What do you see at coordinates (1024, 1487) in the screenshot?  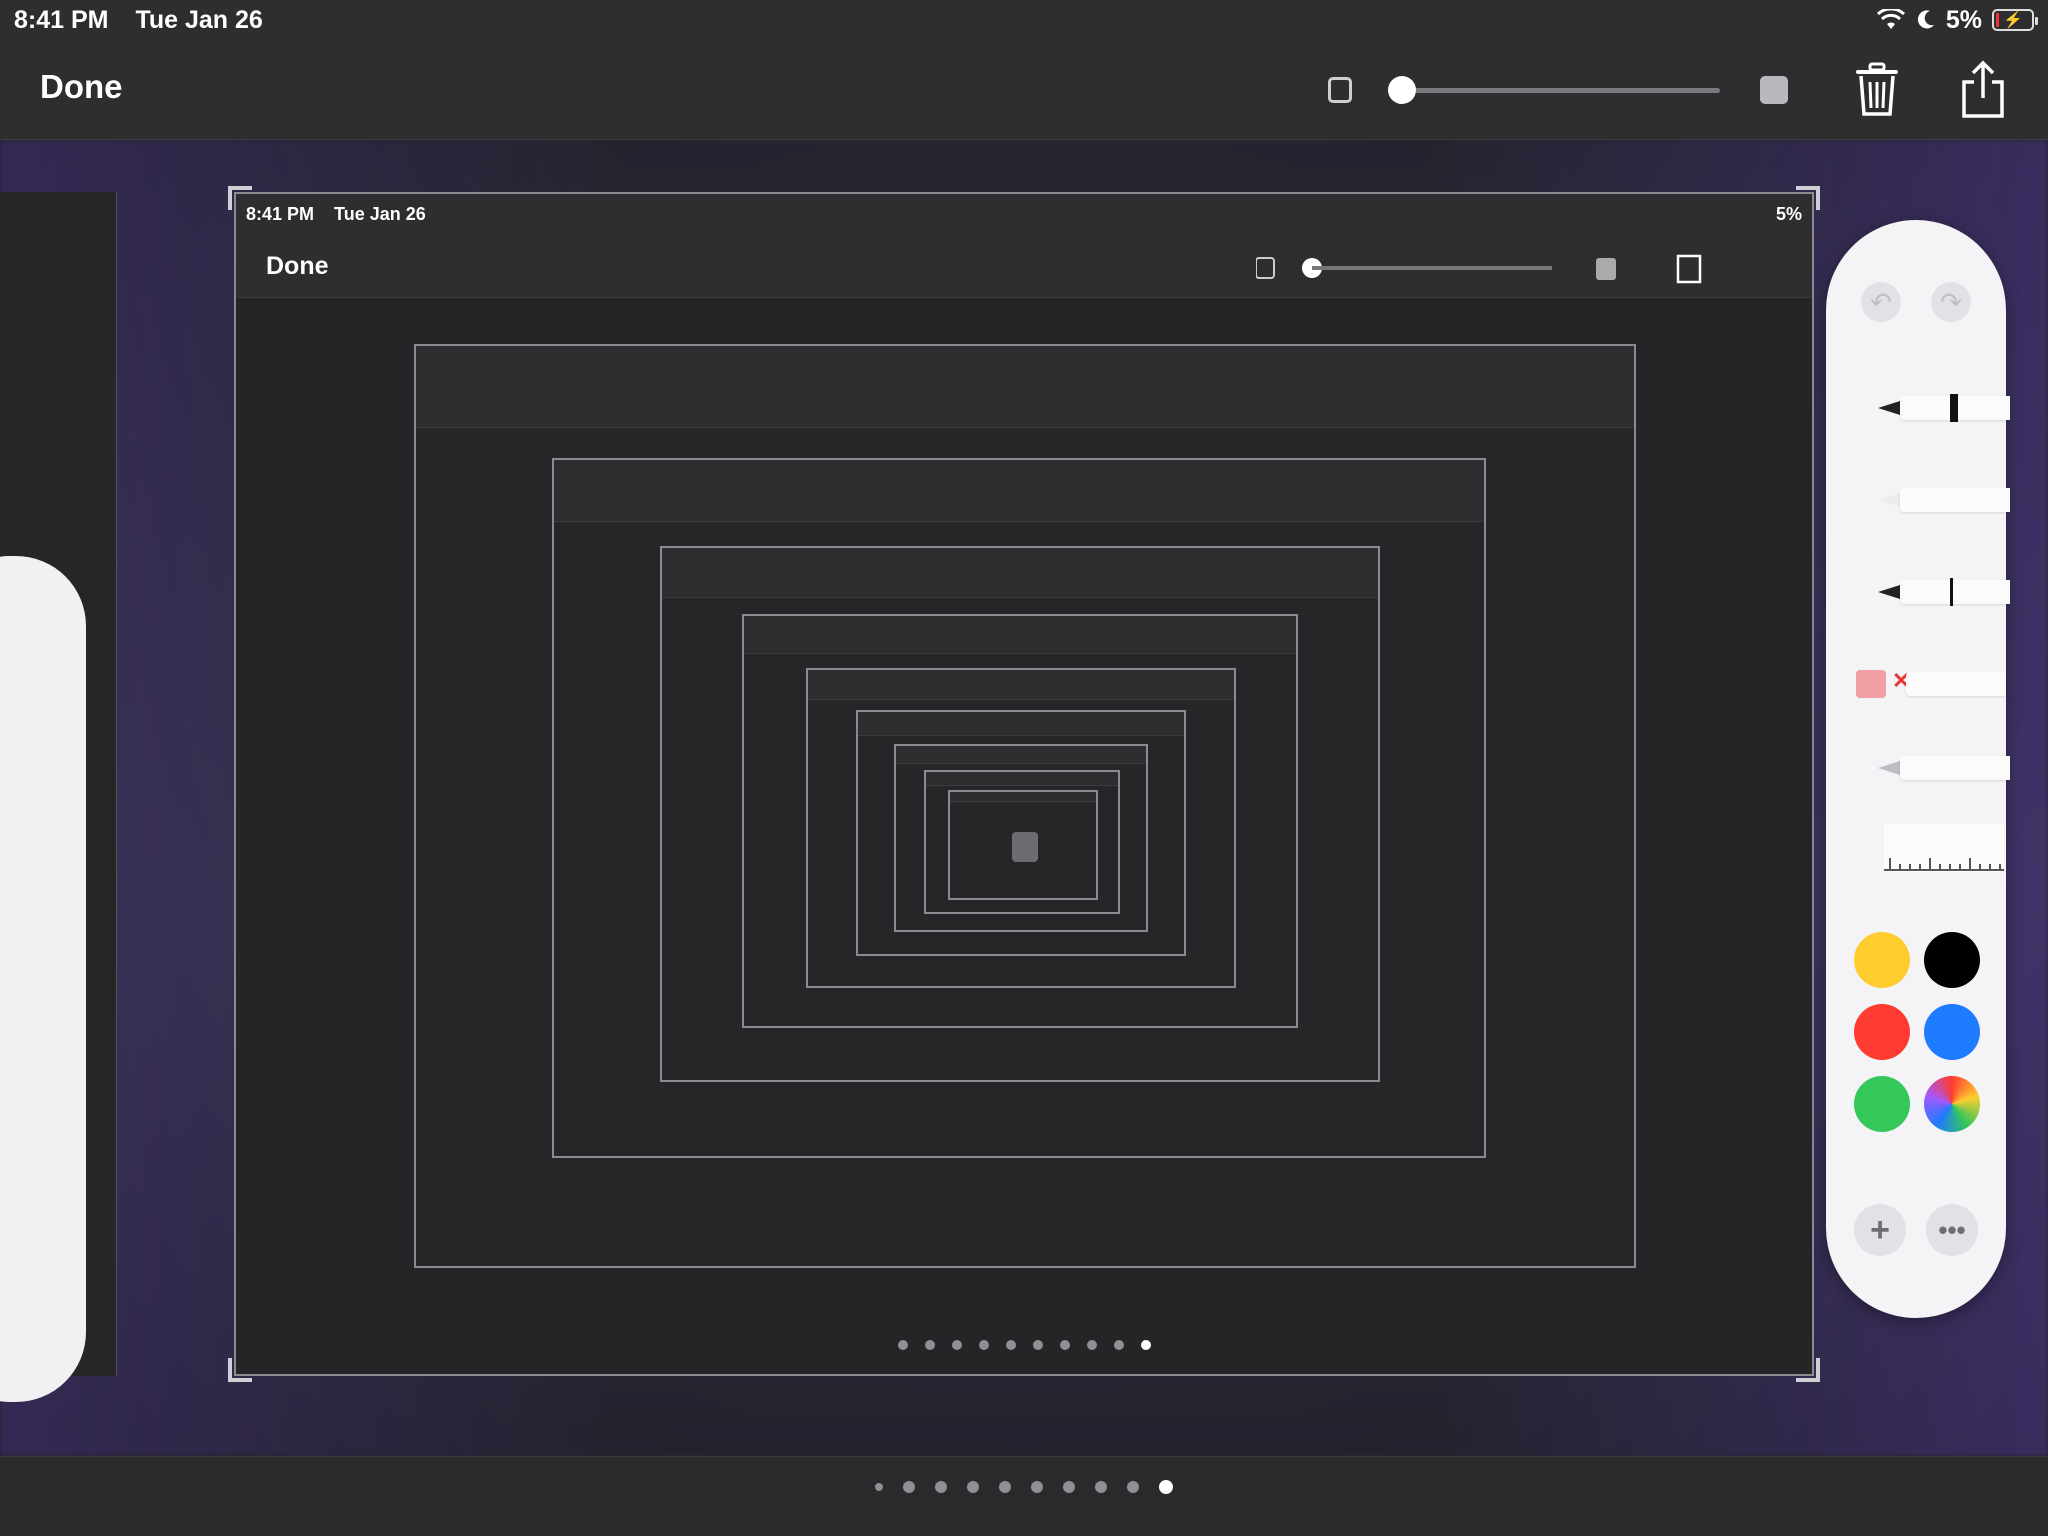 I see `page-dots` at bounding box center [1024, 1487].